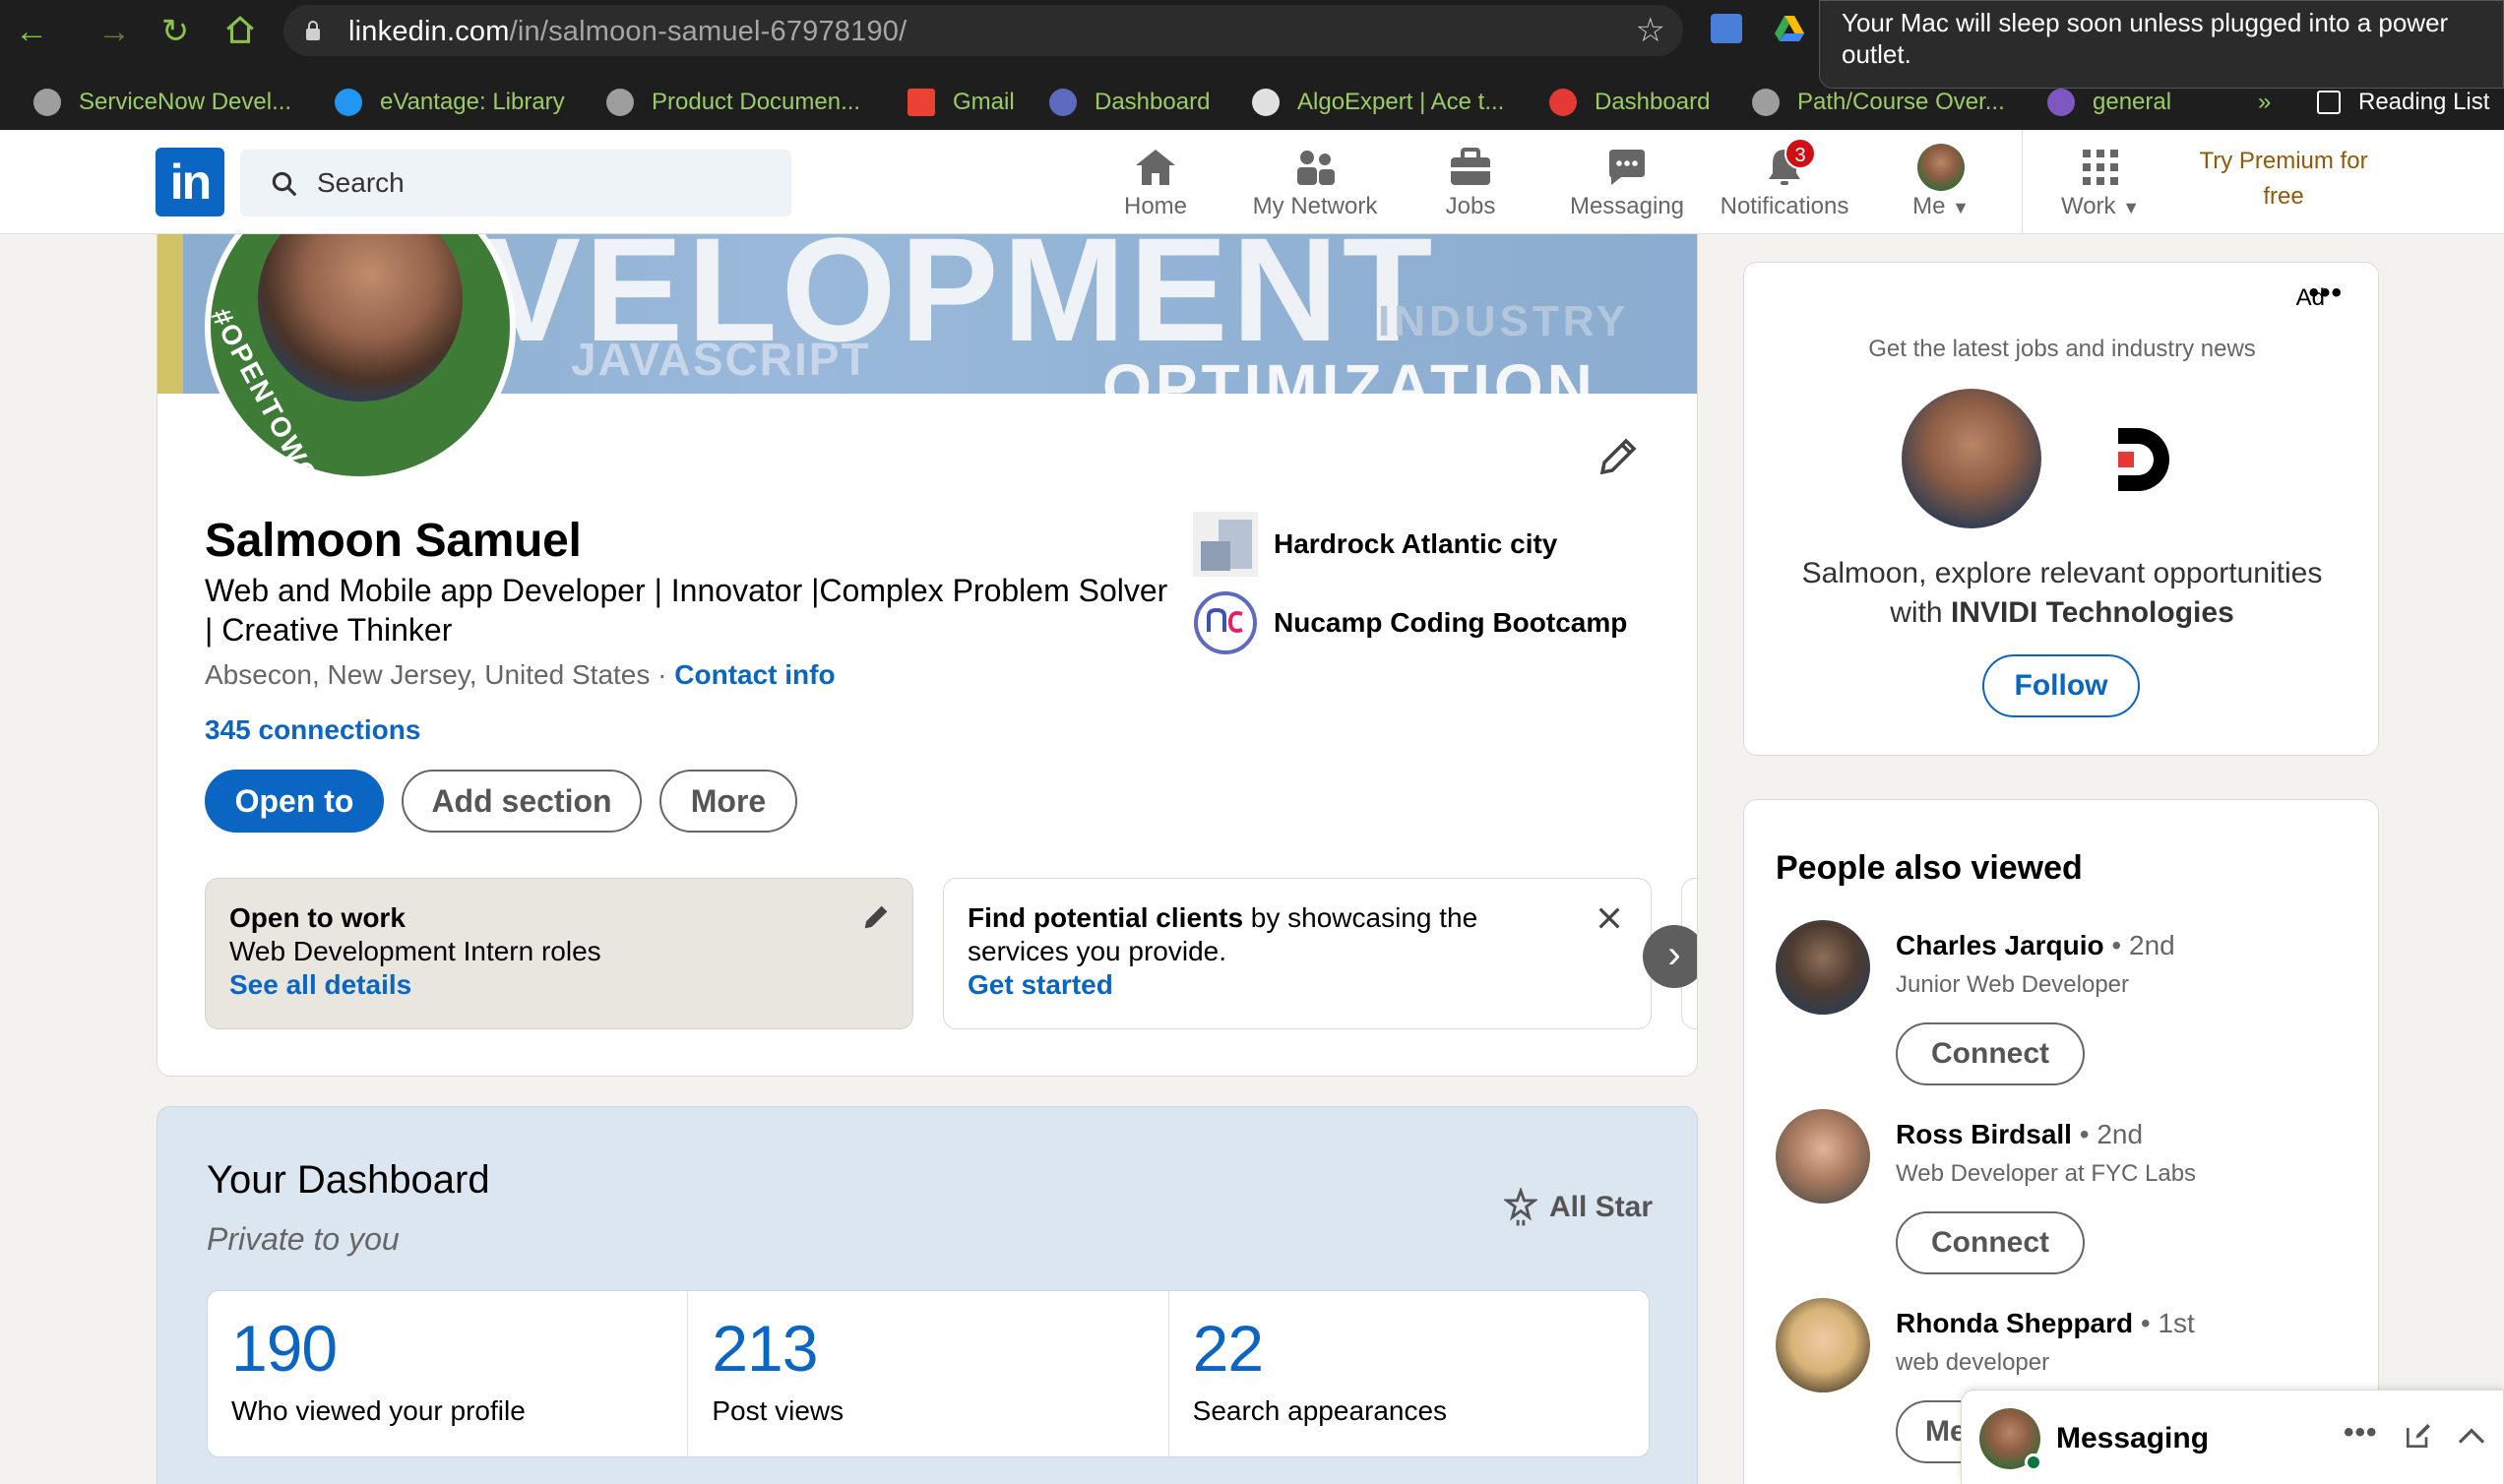 This screenshot has height=1484, width=2504. I want to click on experience-nucamp: Nucamp Coding Bootcamp, so click(1410, 623).